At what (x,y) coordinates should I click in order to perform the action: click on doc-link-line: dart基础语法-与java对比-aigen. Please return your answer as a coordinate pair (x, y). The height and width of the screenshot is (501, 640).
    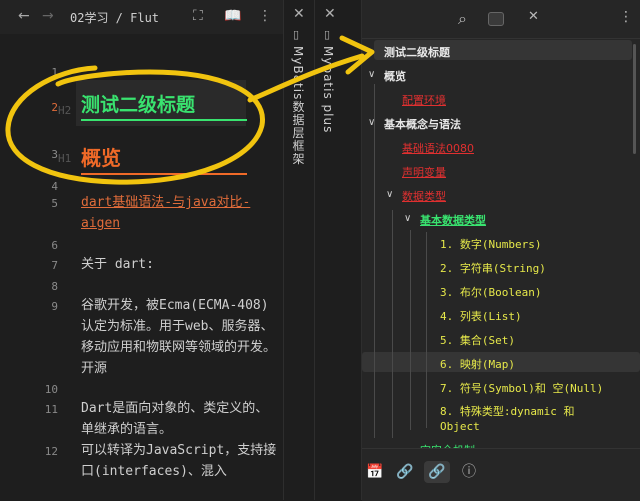
    Looking at the image, I should click on (179, 213).